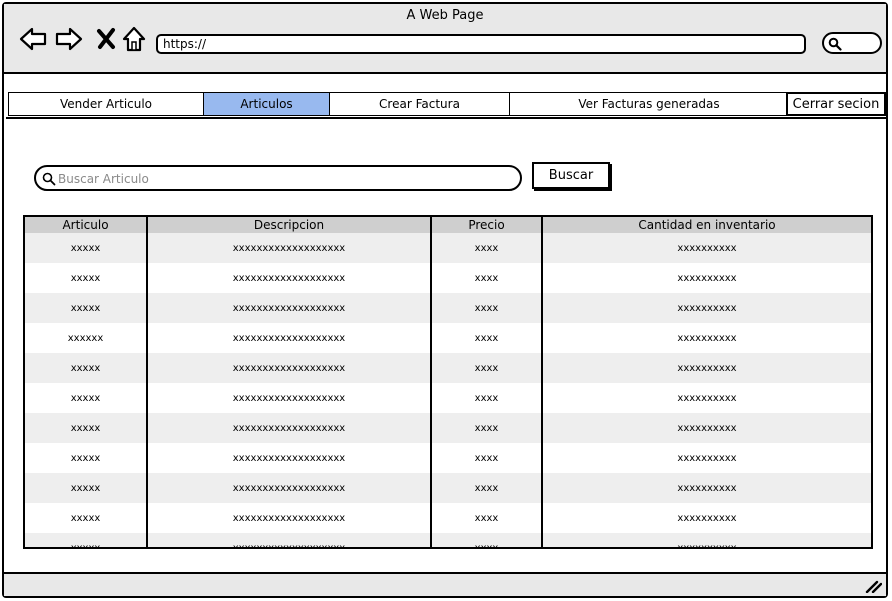 This screenshot has height=601, width=892. Describe the element at coordinates (135, 39) in the screenshot. I see `home-icon` at that location.